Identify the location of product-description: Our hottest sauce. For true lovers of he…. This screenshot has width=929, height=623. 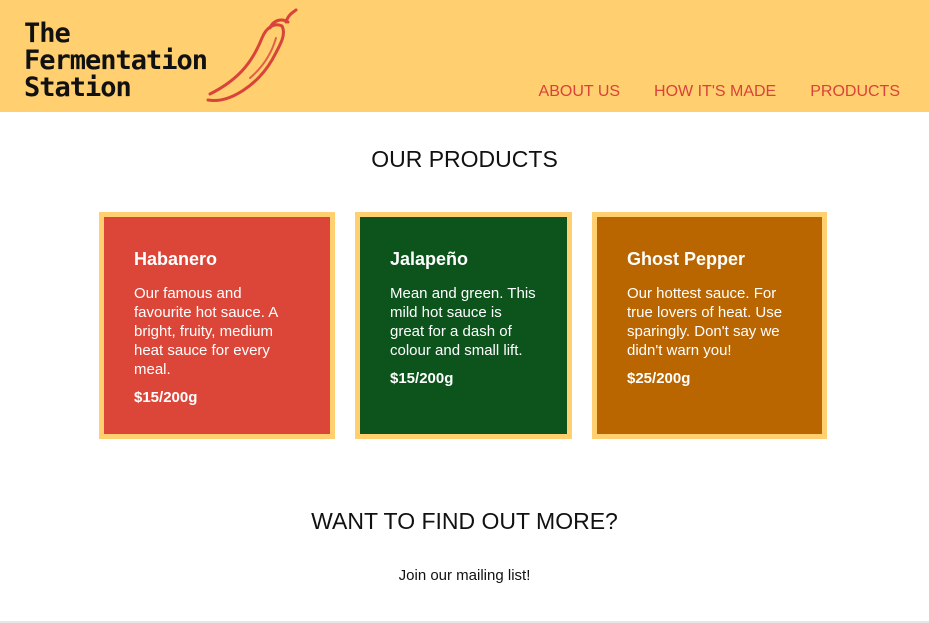
(705, 322).